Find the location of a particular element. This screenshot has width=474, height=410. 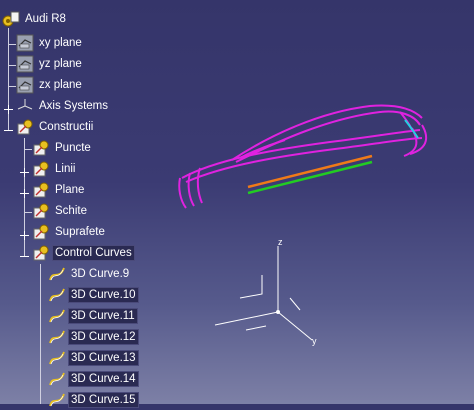

tree-item-label: 3D Curve.15 is located at coordinates (103, 400).